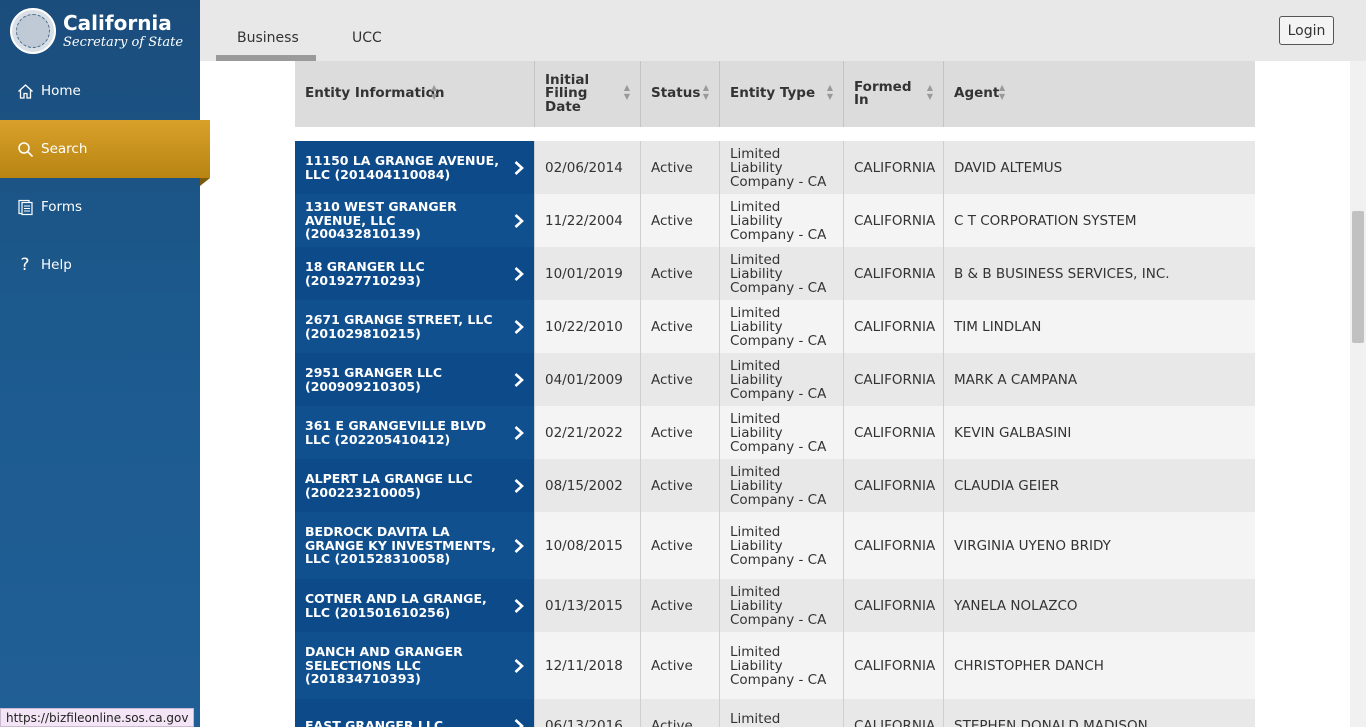 The height and width of the screenshot is (727, 1366). Describe the element at coordinates (588, 713) in the screenshot. I see `filing-date-cell: 06/13/2016` at that location.